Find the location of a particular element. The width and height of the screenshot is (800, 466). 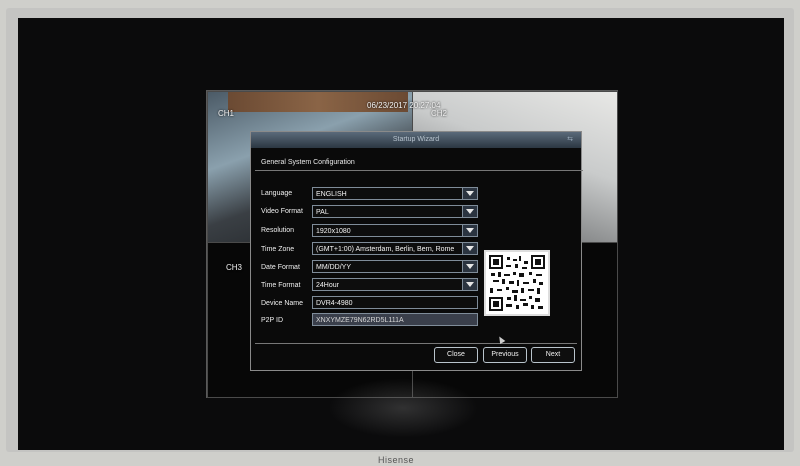

channel-label-ch3: CH3 is located at coordinates (234, 267).